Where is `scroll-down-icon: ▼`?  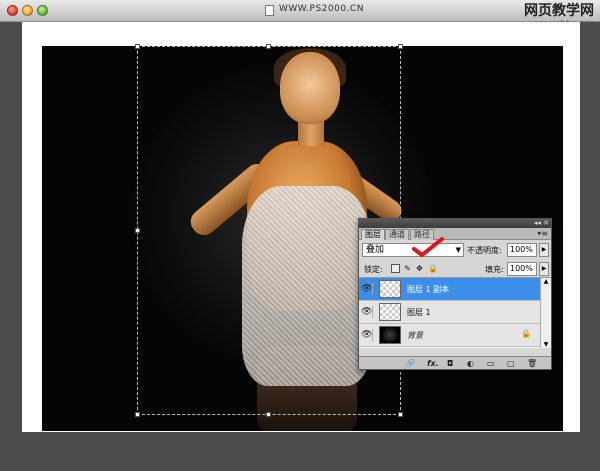 scroll-down-icon: ▼ is located at coordinates (546, 344).